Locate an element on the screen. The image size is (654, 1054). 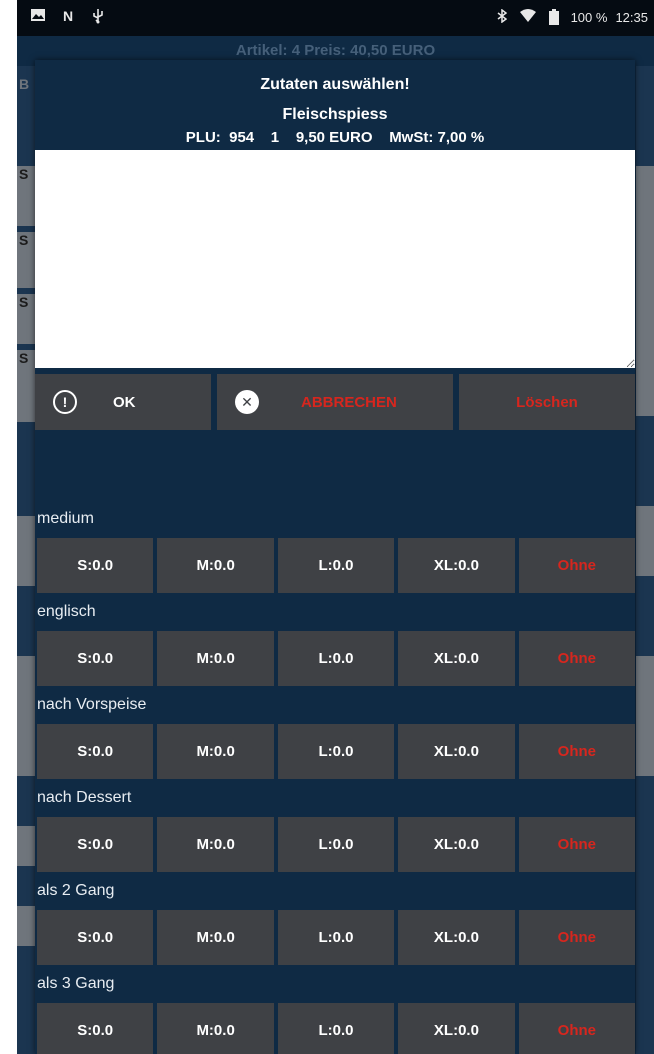
option-group-medium: medium S:0.0 M:0.0 L:0.0 XL:0.0 Ohne is located at coordinates (335, 546).